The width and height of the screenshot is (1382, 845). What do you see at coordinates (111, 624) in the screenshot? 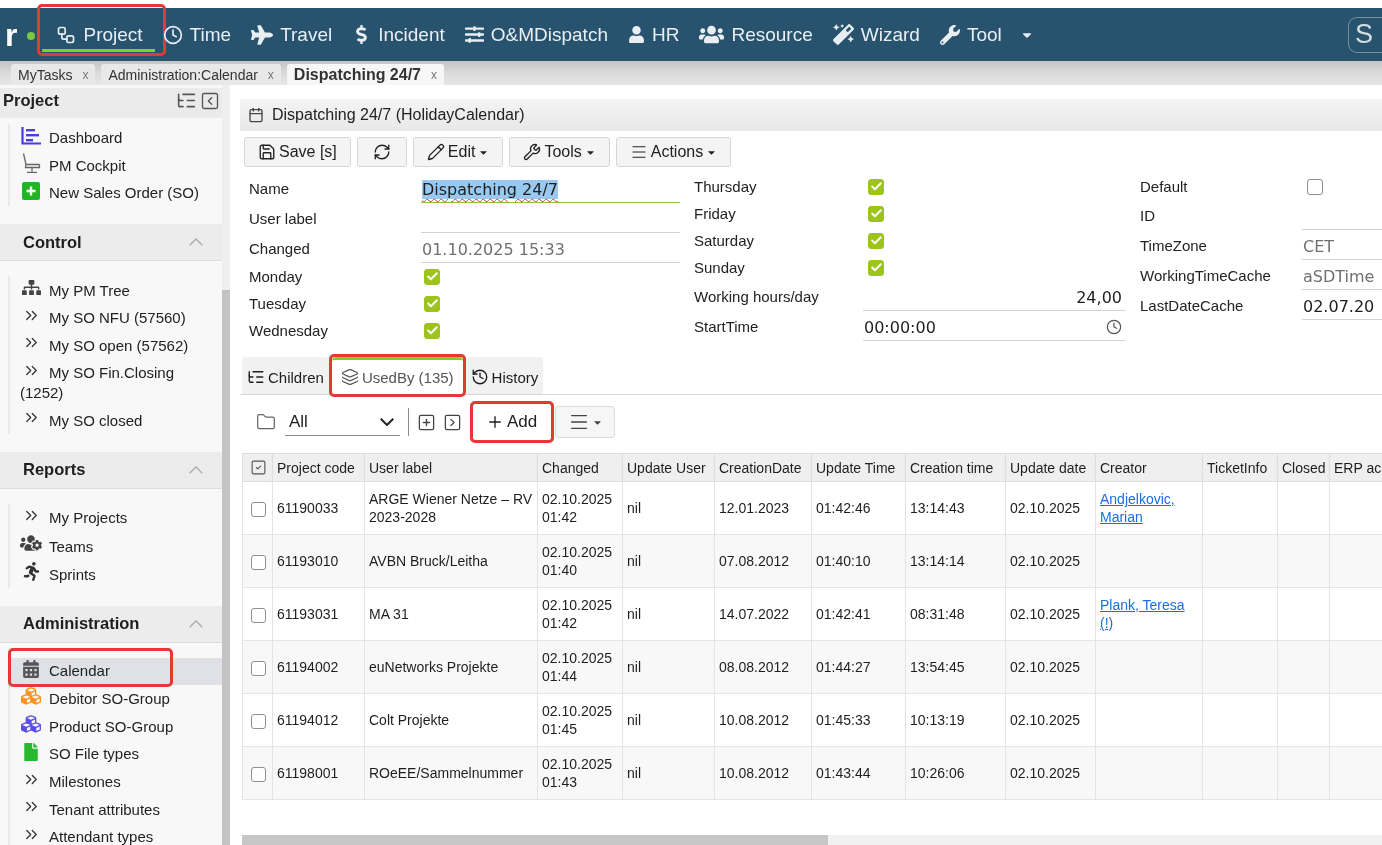
I see `section-header: Administration` at bounding box center [111, 624].